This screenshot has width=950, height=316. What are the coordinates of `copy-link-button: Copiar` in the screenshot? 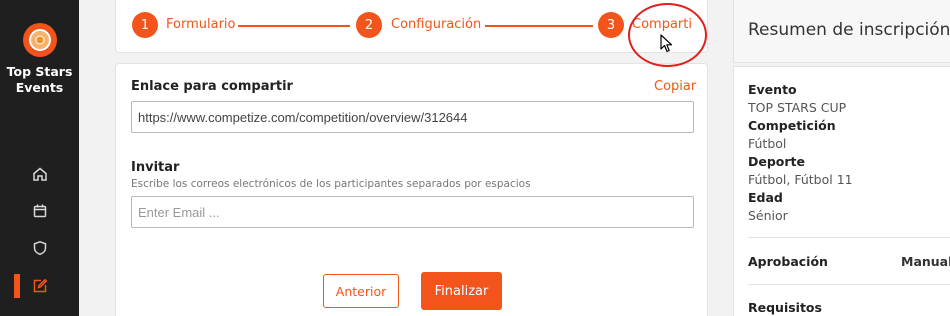 It's located at (675, 86).